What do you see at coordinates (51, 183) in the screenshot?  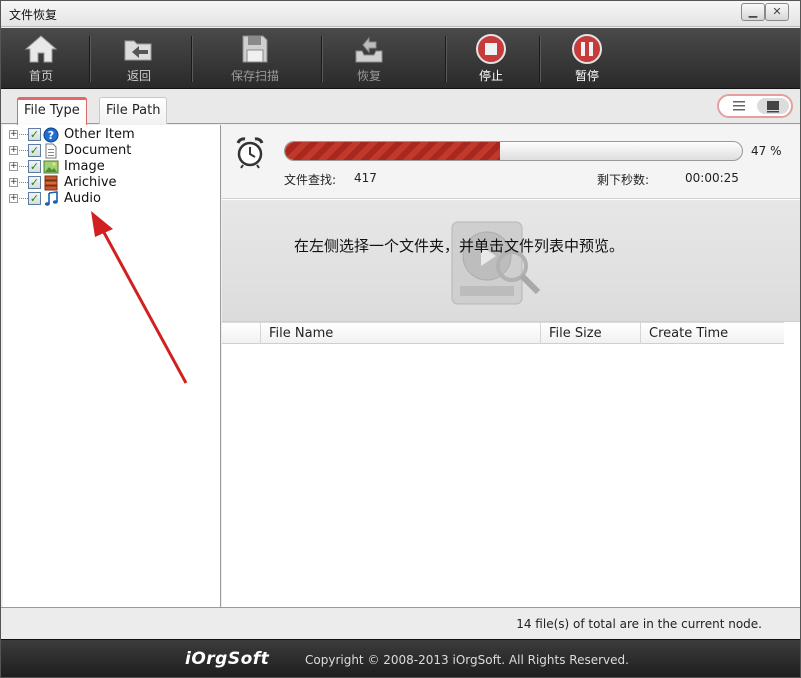 I see `archive-icon` at bounding box center [51, 183].